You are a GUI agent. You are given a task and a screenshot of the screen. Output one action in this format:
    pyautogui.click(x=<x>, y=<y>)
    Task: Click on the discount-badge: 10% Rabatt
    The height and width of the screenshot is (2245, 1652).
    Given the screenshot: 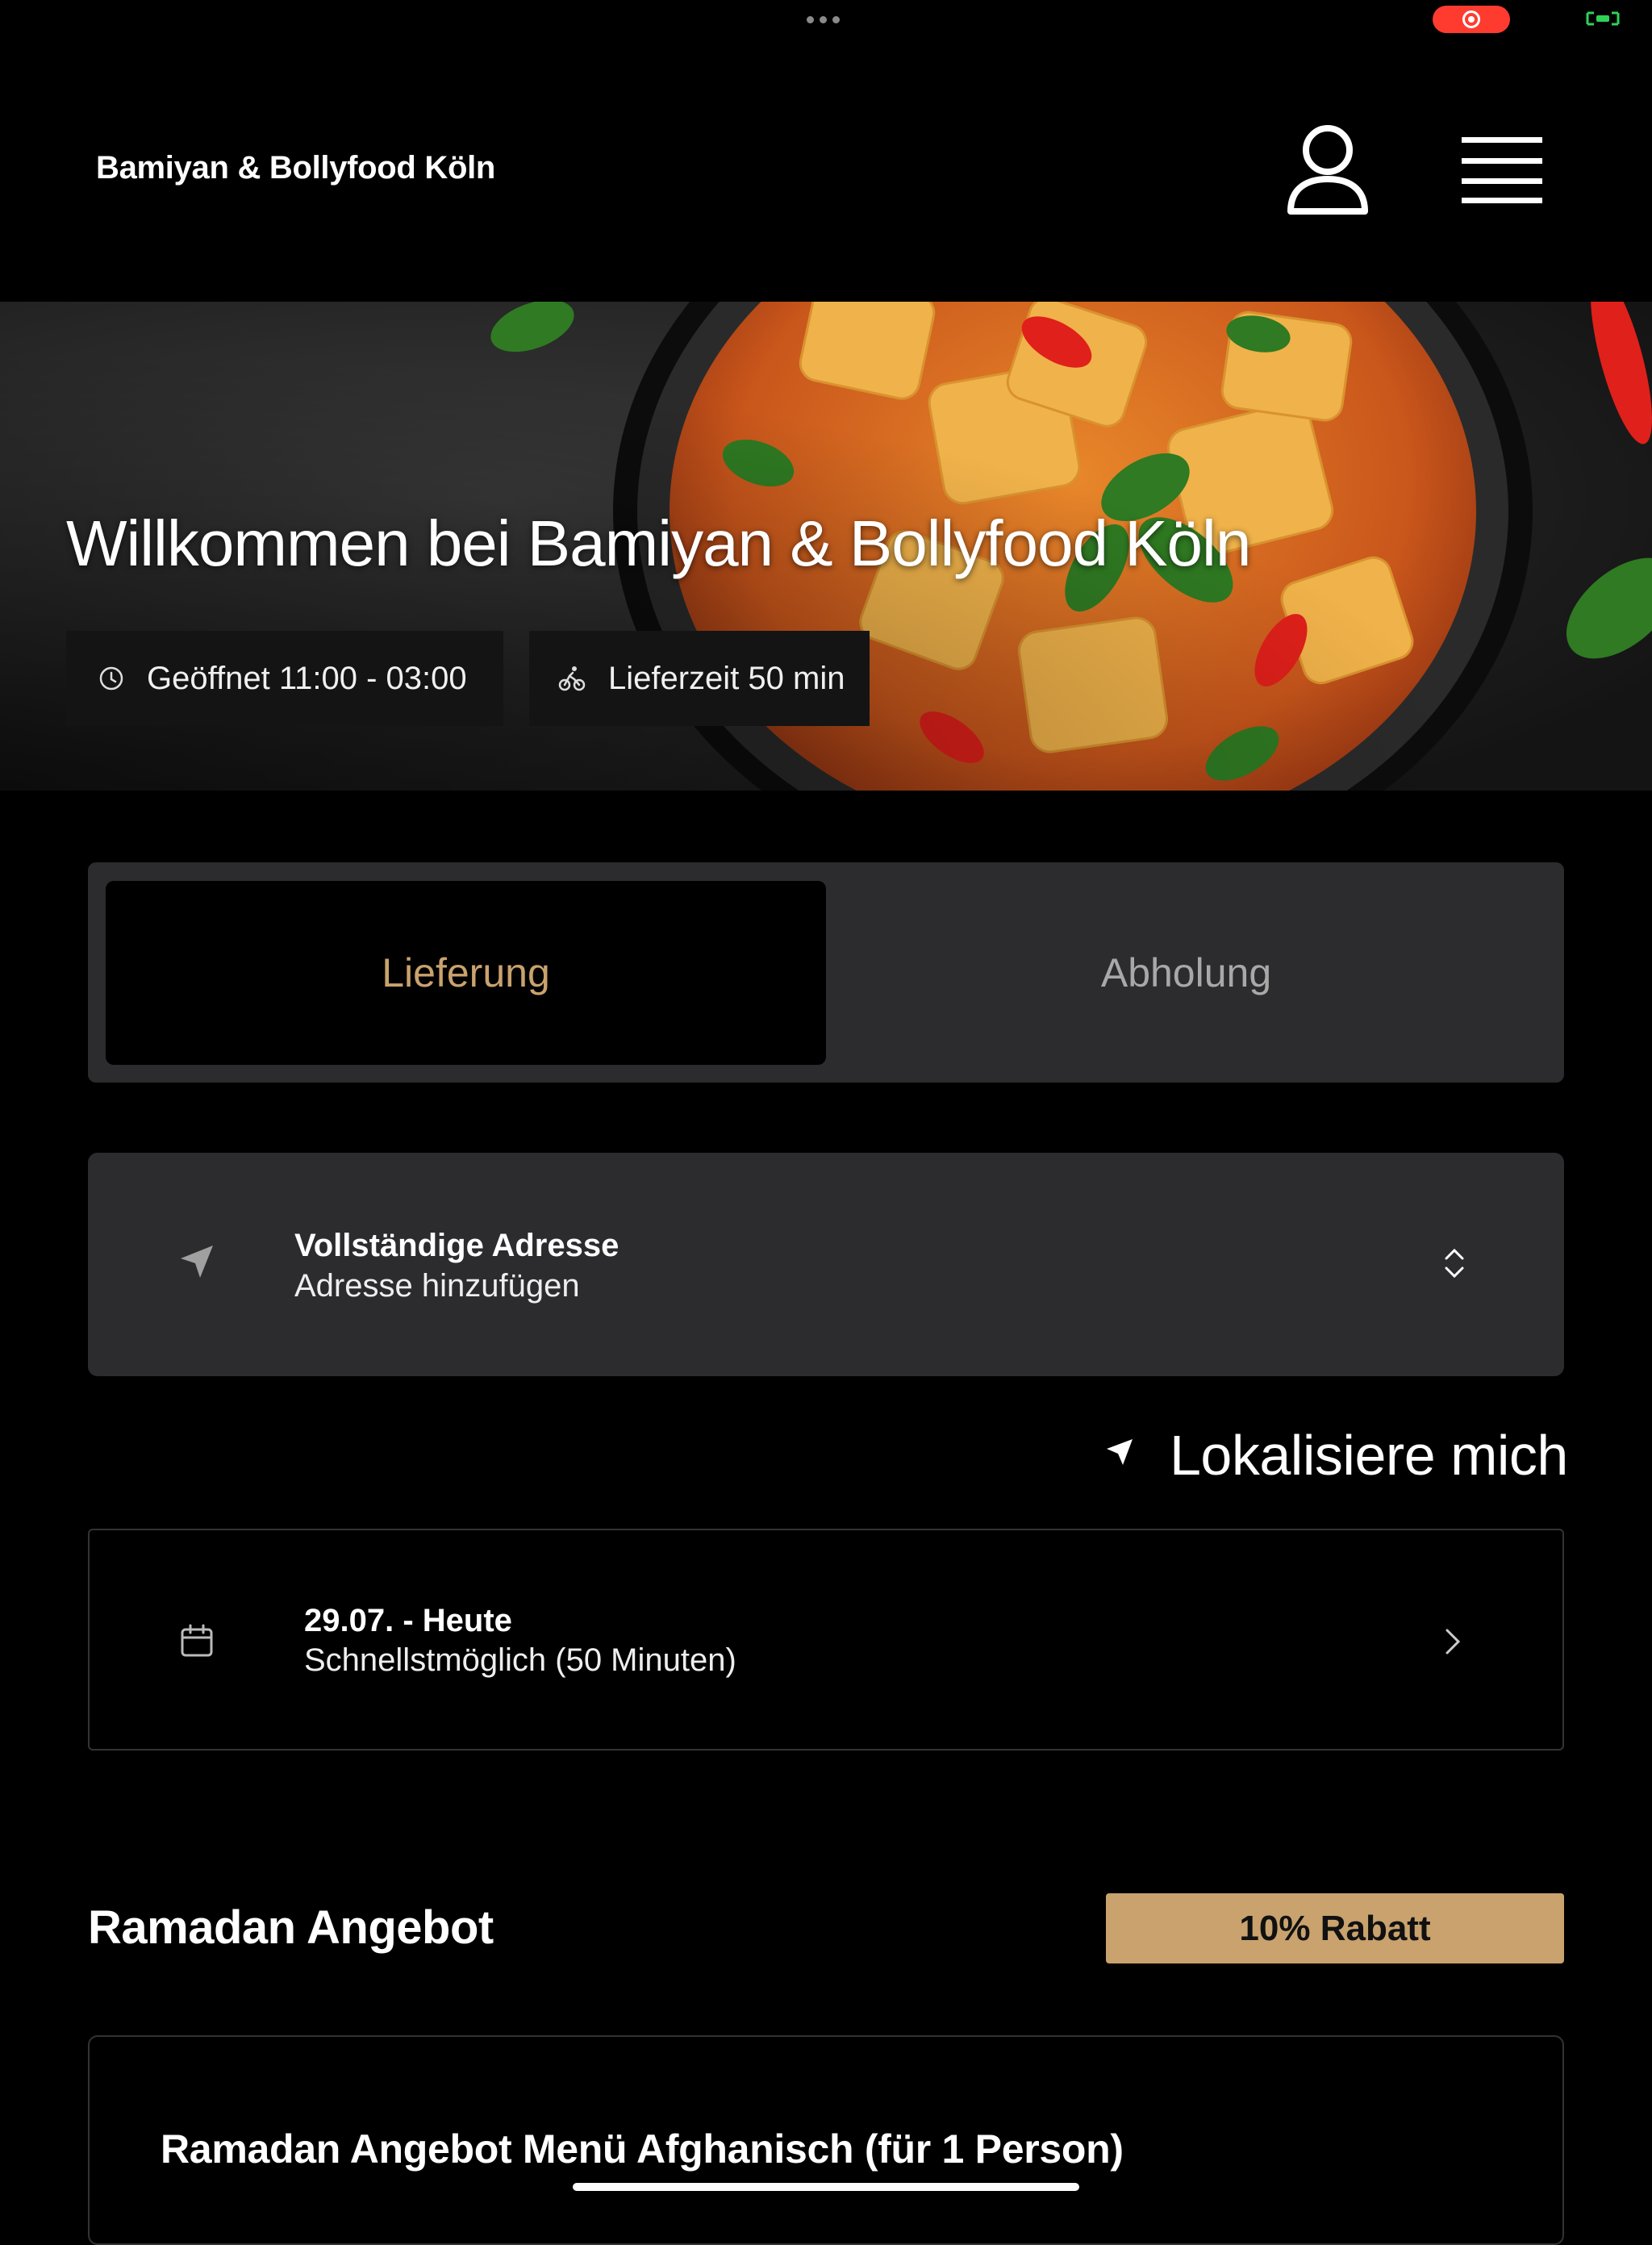 What is the action you would take?
    pyautogui.click(x=1335, y=1928)
    